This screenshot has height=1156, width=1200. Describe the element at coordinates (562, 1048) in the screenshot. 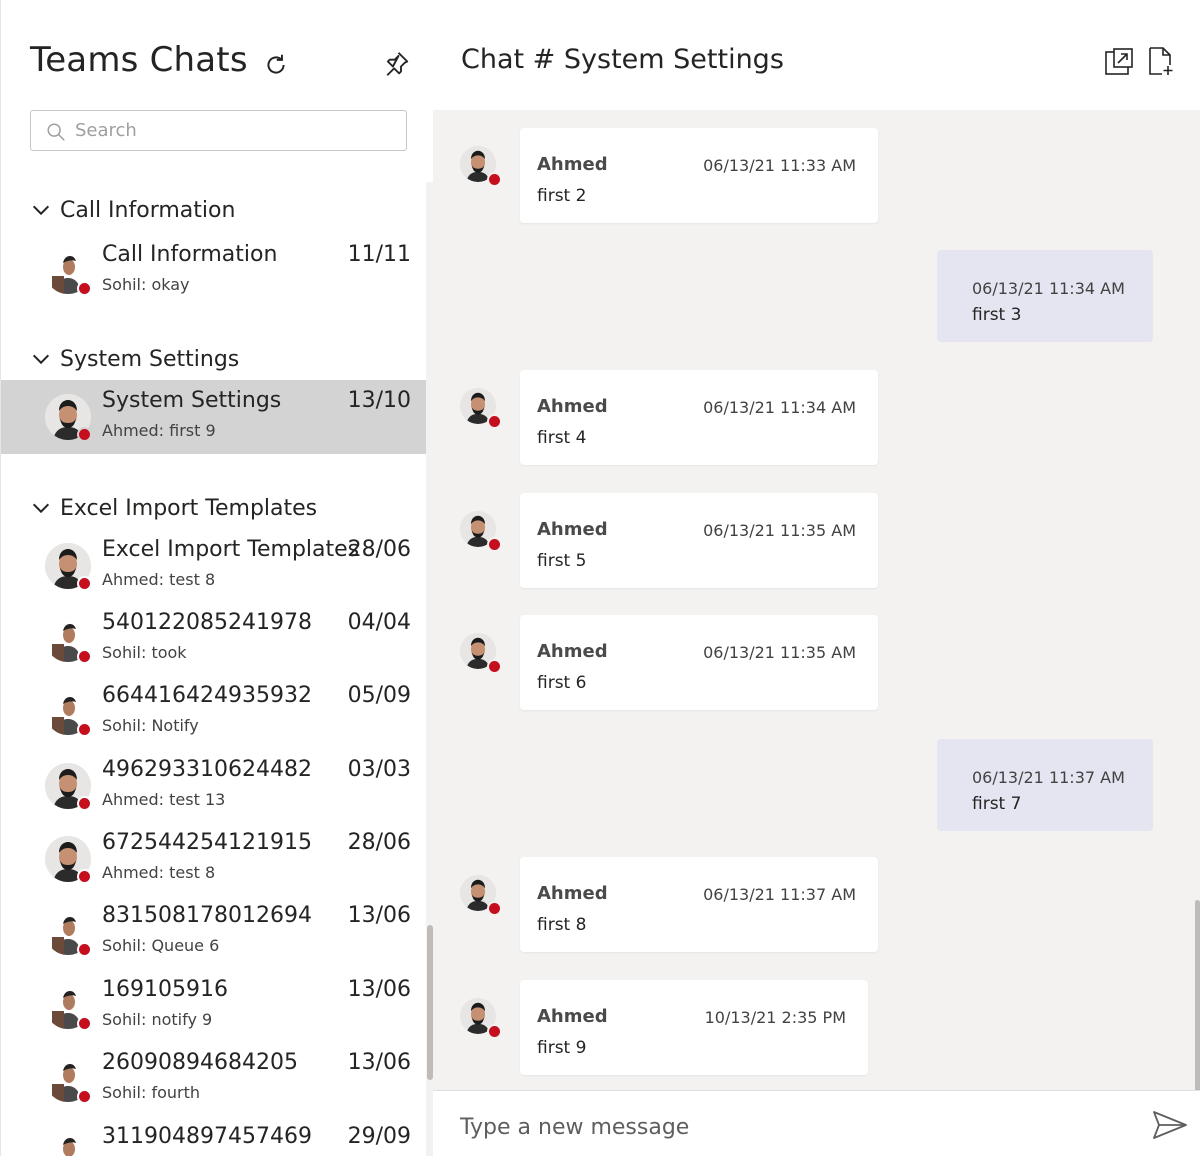

I see `message-text: first 9` at that location.